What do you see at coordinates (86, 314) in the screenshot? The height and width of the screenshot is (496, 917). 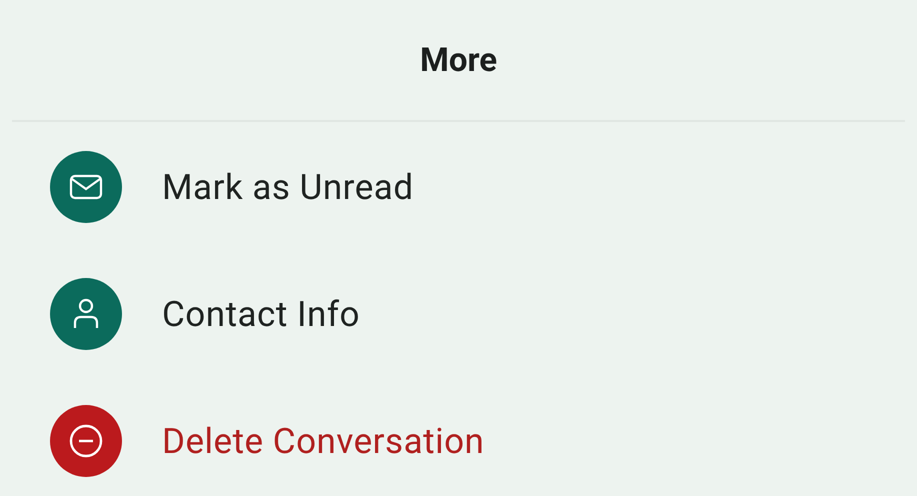 I see `person-icon` at bounding box center [86, 314].